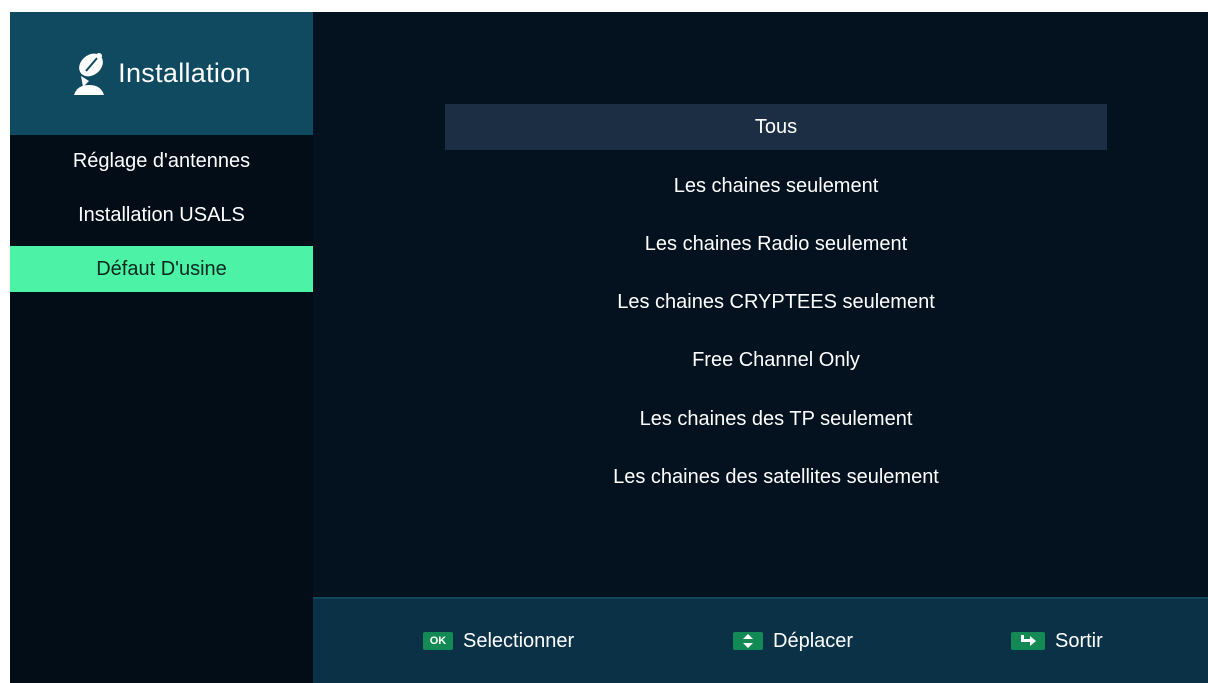  I want to click on hint-select: OK Selectionner, so click(498, 641).